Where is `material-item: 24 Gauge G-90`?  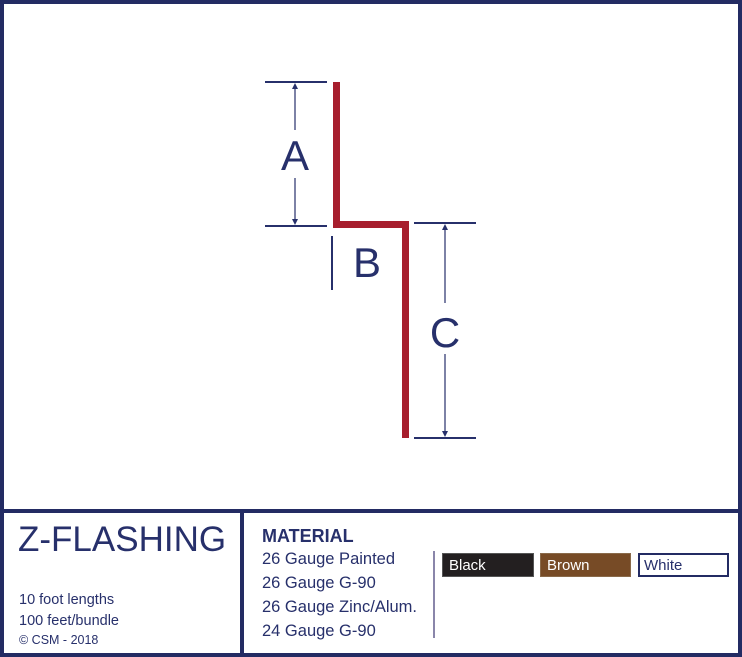 material-item: 24 Gauge G-90 is located at coordinates (319, 631).